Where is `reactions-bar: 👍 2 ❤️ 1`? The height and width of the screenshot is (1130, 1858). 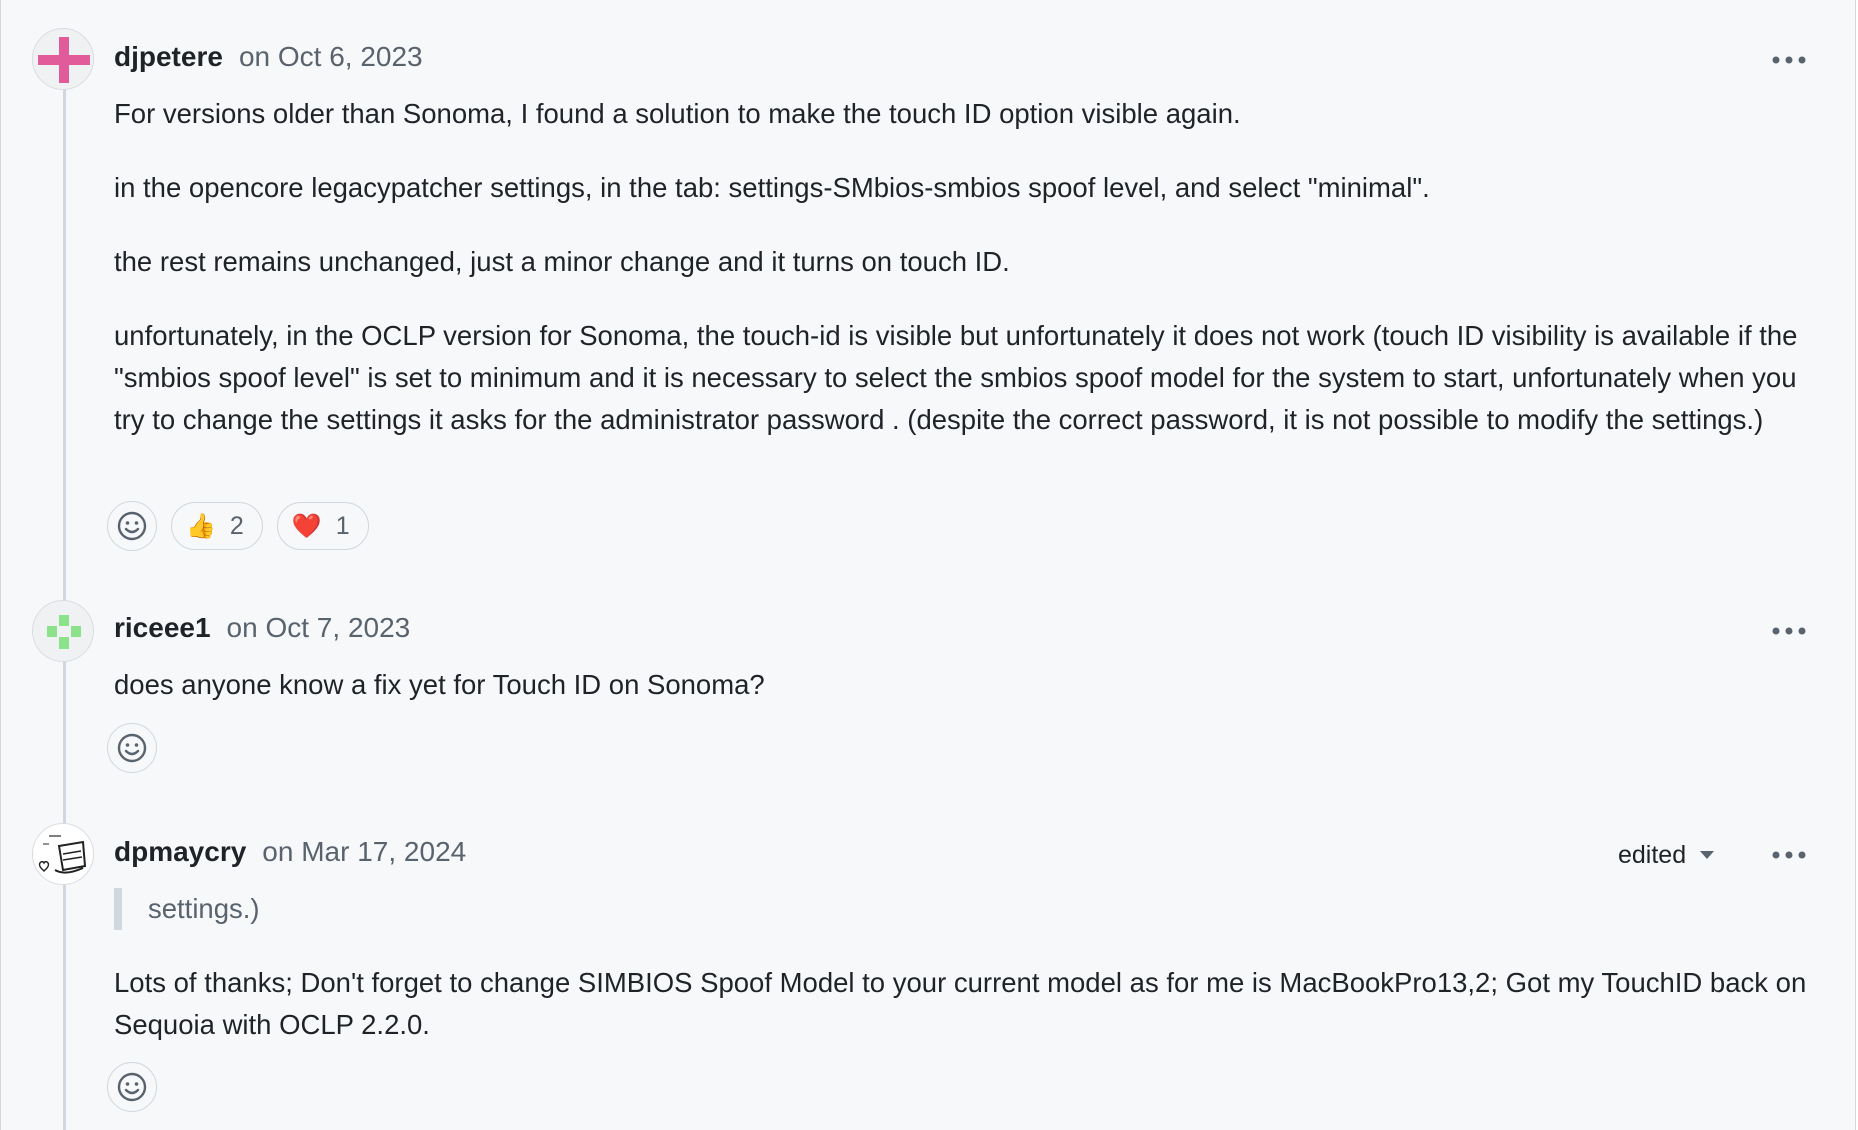
reactions-bar: 👍 2 ❤️ 1 is located at coordinates (245, 526).